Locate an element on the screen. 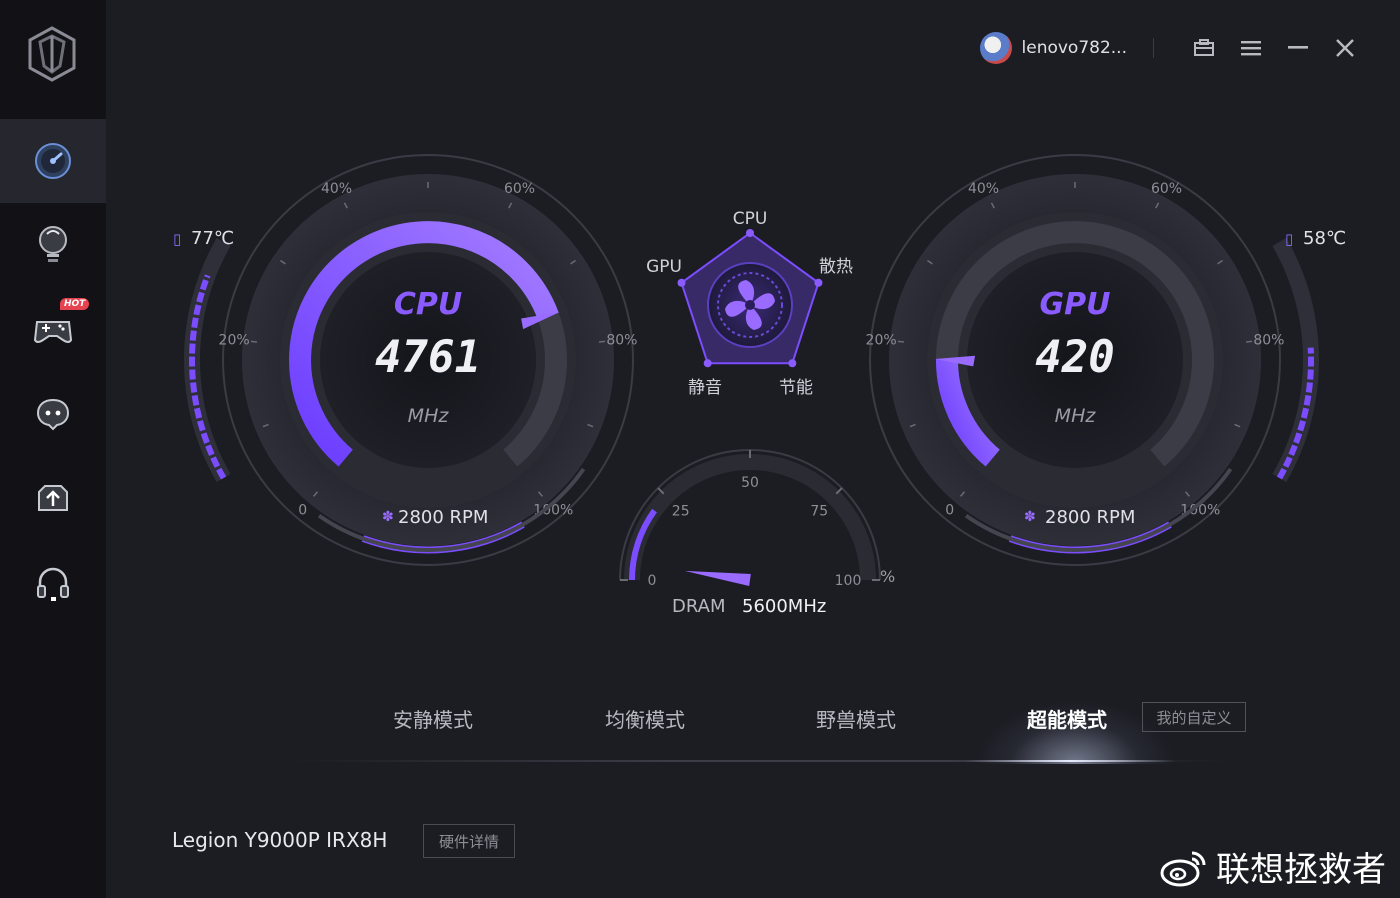 The height and width of the screenshot is (898, 1400). active-mode-indicator is located at coordinates (1070, 761).